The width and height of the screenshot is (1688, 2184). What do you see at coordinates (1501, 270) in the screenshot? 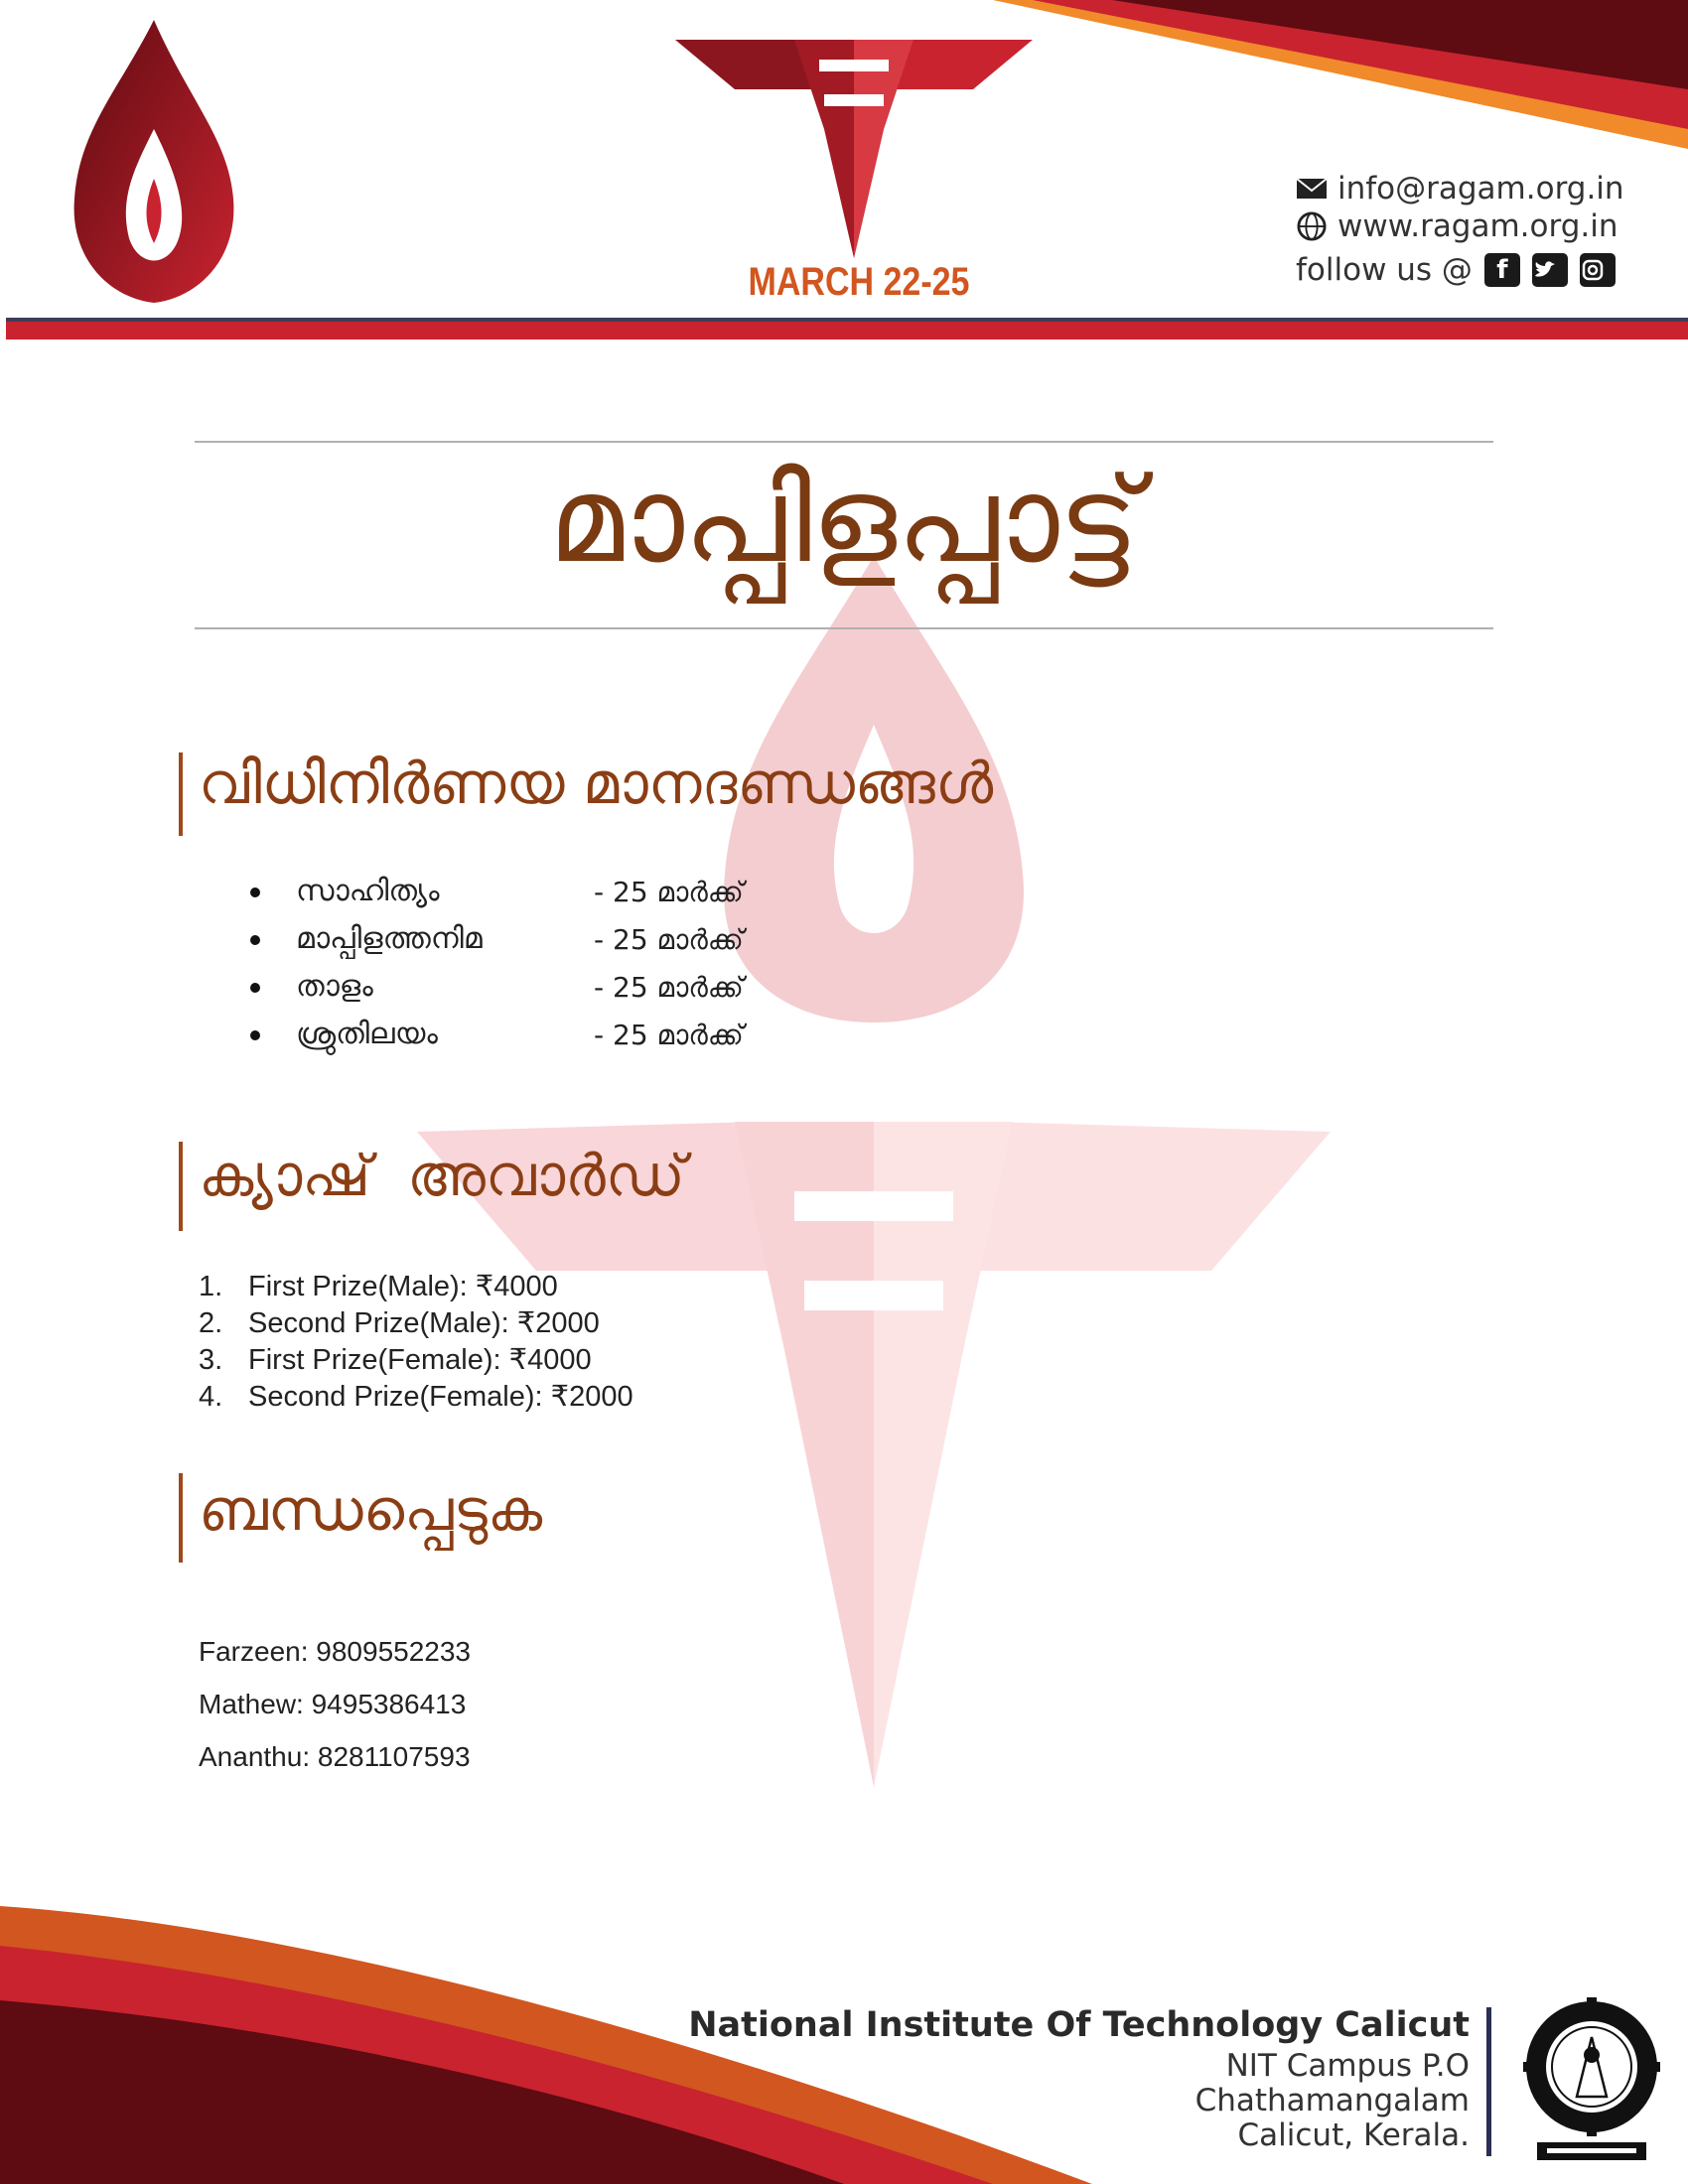
I see `facebook-icon: f` at bounding box center [1501, 270].